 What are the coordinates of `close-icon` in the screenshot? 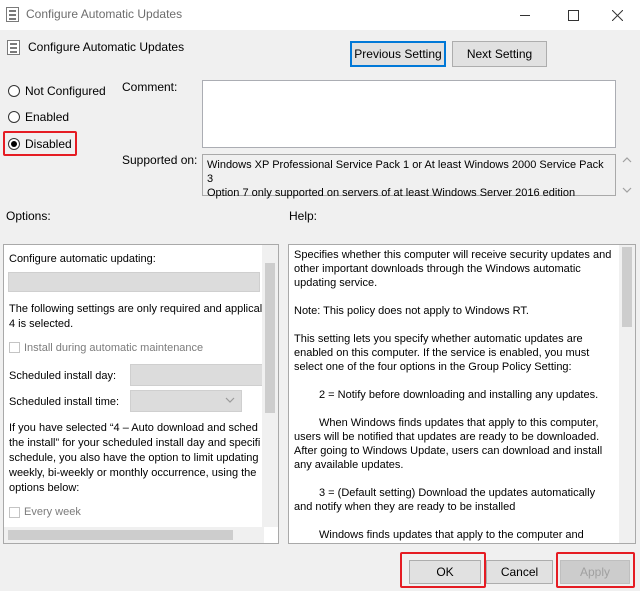 It's located at (617, 15).